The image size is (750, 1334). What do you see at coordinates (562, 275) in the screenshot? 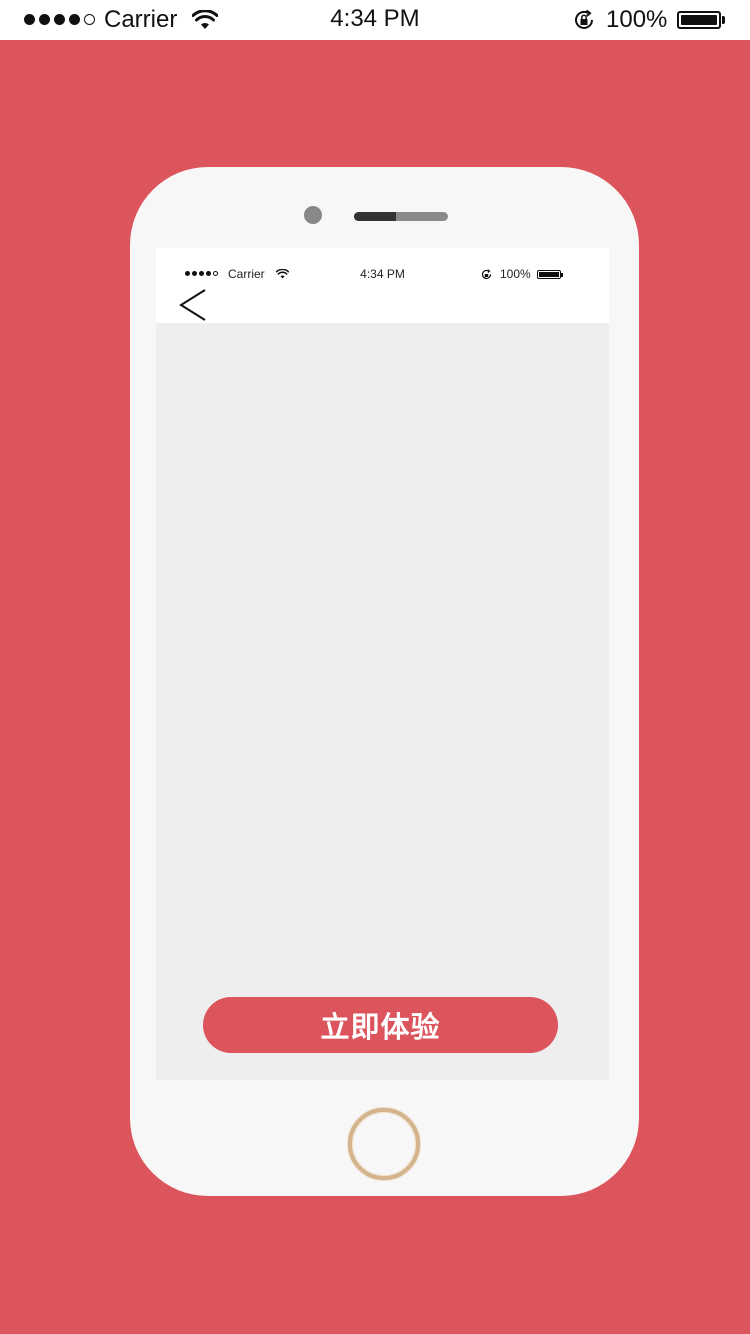
I see `mini-battery-tip` at bounding box center [562, 275].